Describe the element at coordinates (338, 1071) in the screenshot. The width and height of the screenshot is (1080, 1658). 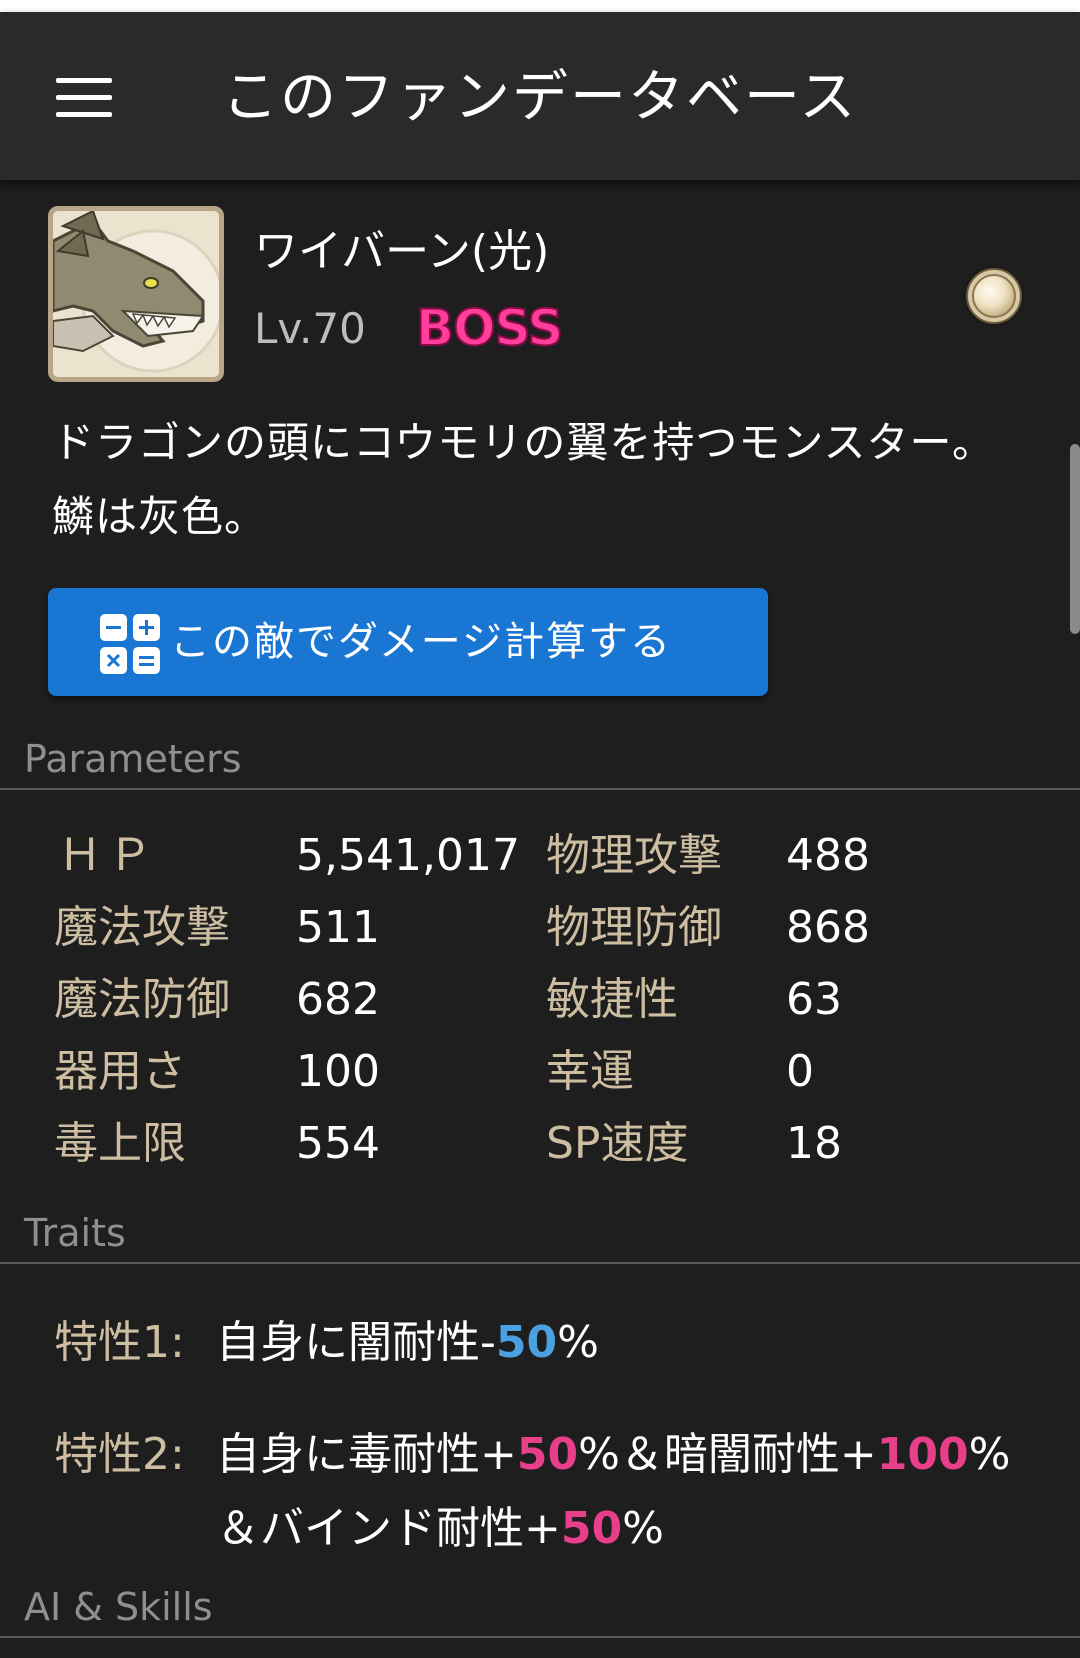
I see `stat-value: 100` at that location.